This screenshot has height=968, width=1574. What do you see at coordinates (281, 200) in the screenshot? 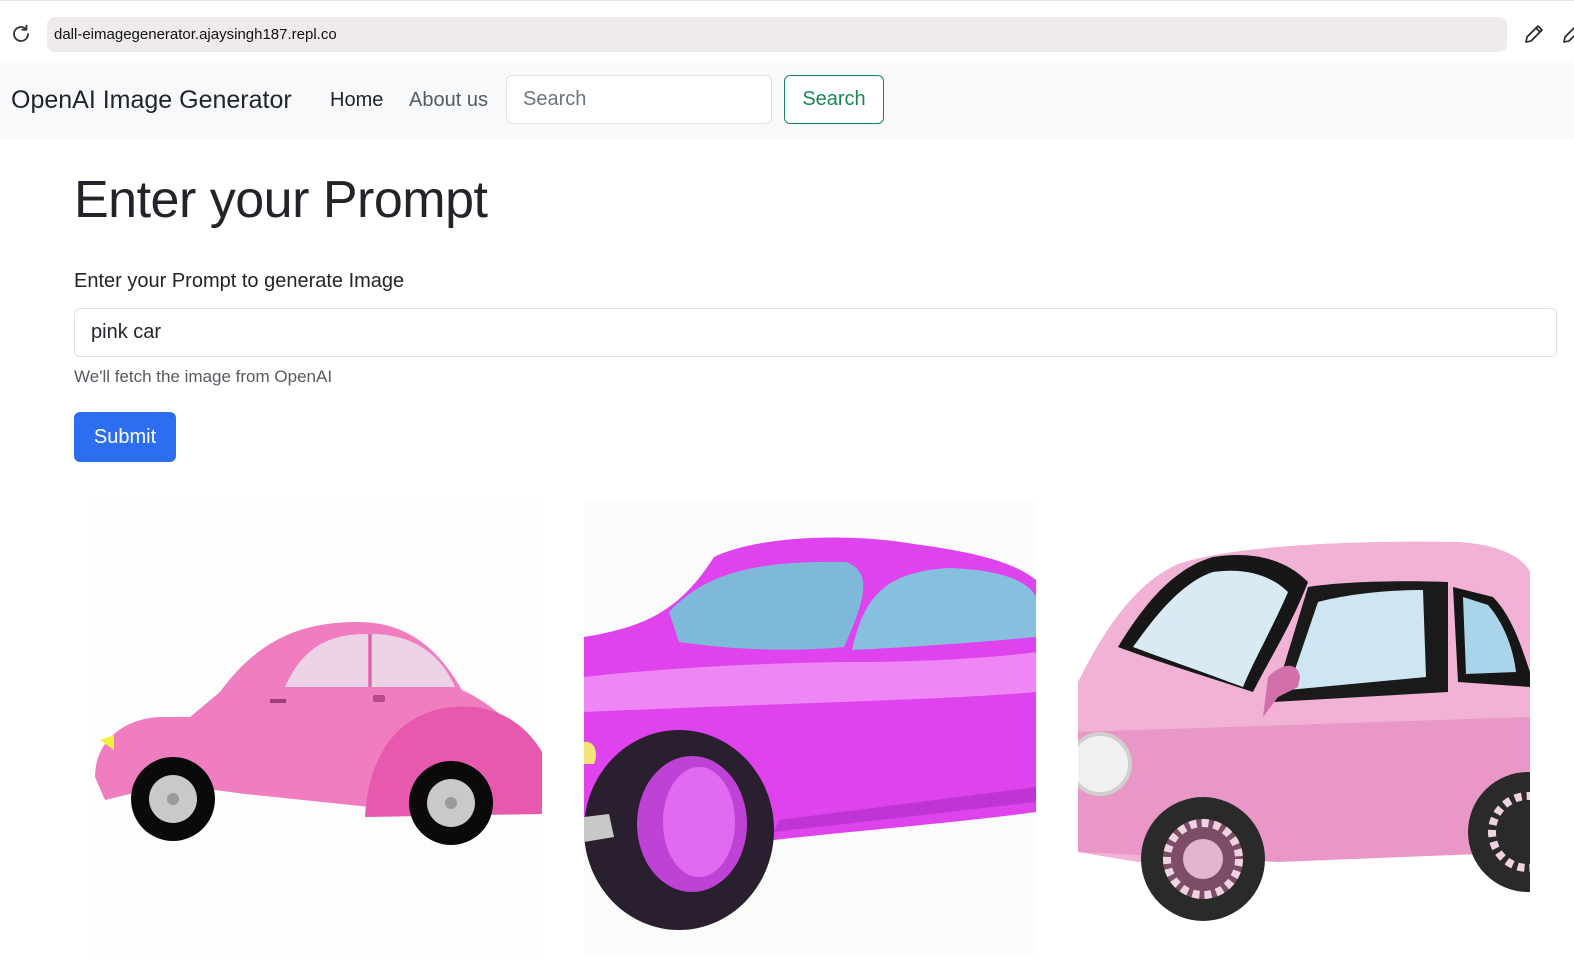
I see `page-title: Enter your Prompt` at bounding box center [281, 200].